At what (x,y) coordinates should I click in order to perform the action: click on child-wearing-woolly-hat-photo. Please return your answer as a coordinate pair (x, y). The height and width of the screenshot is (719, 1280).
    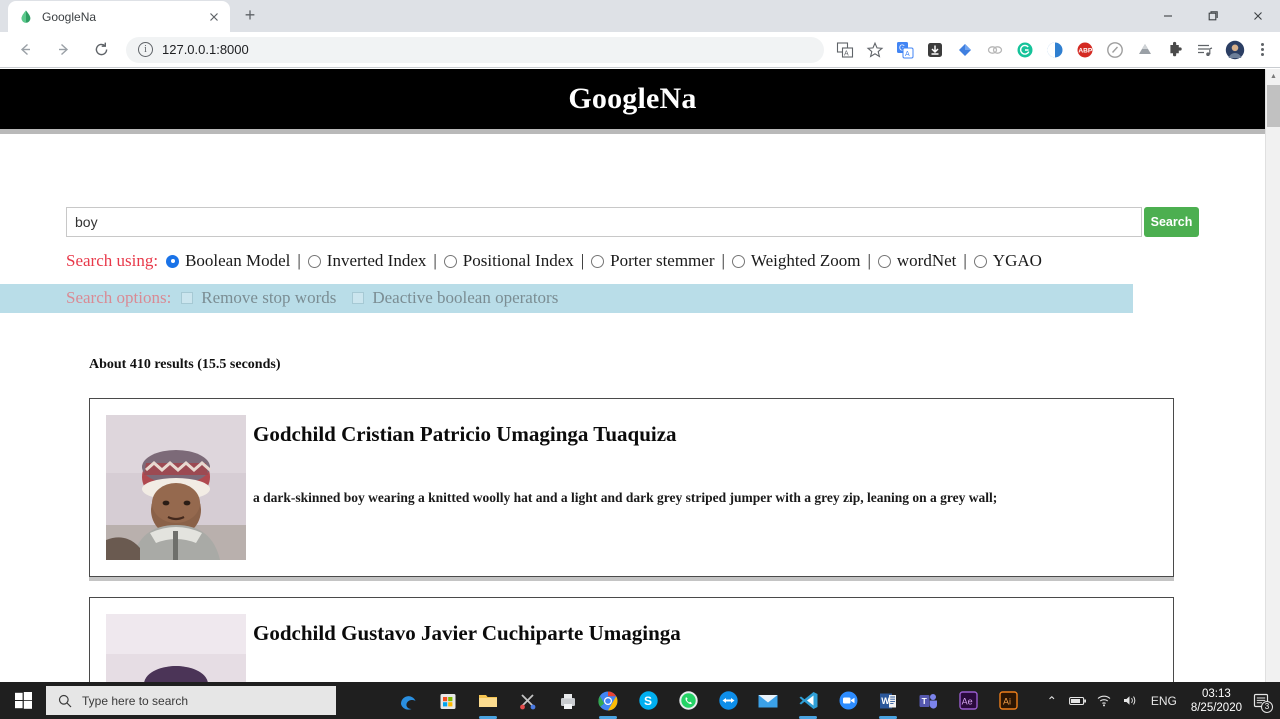
    Looking at the image, I should click on (176, 487).